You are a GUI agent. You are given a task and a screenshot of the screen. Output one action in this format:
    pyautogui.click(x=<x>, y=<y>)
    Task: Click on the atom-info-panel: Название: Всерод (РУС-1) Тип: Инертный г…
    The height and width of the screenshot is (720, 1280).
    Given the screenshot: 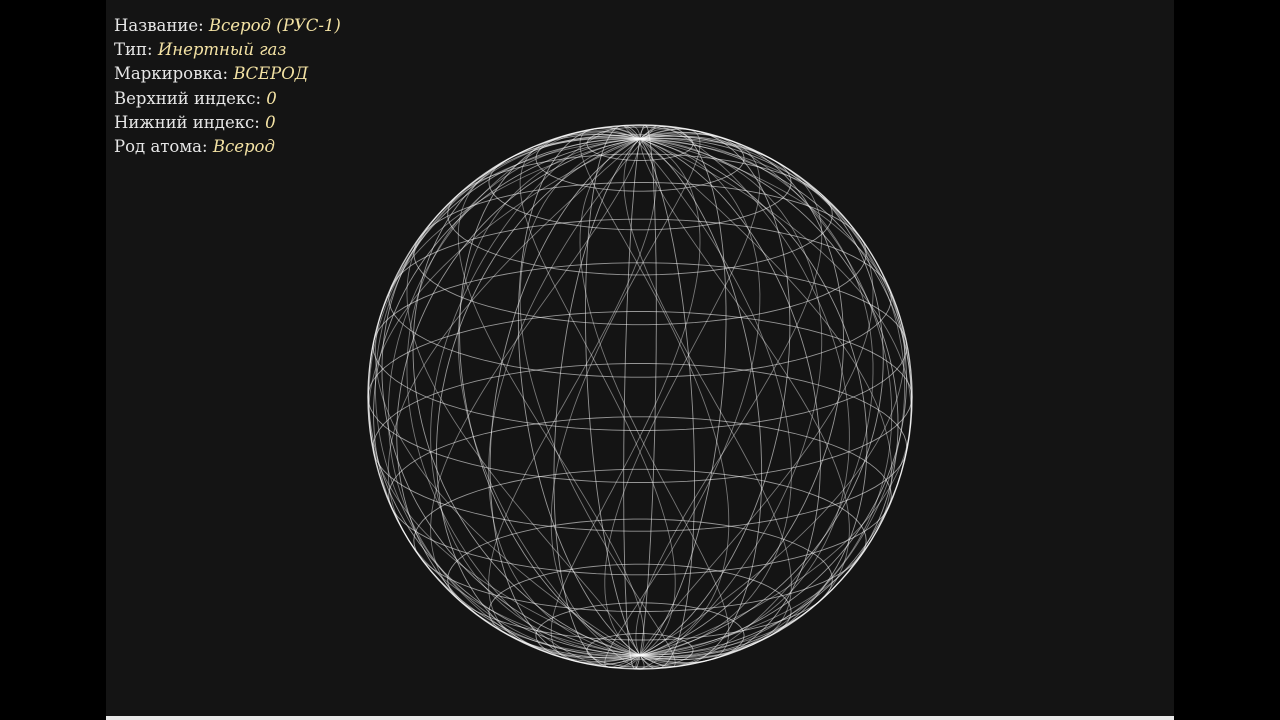 What is the action you would take?
    pyautogui.click(x=227, y=86)
    